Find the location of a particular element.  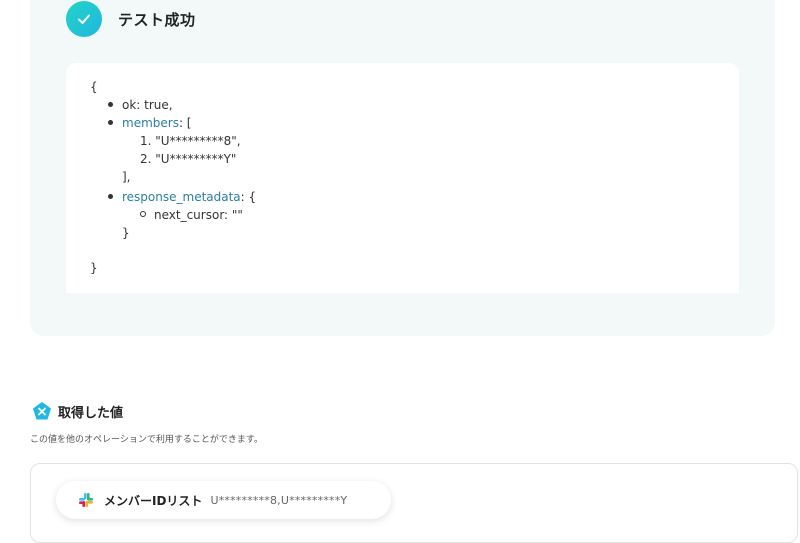

next-cursor-line: next_cursor: "" is located at coordinates (198, 215).